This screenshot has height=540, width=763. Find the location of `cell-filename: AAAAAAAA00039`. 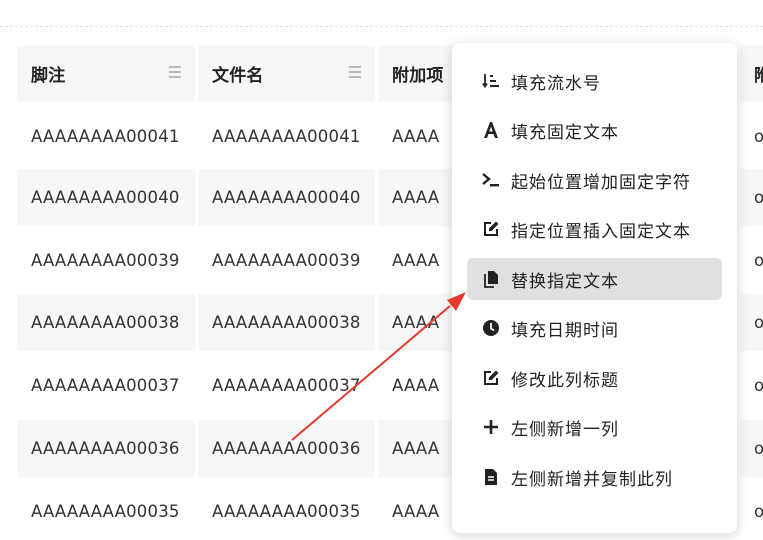

cell-filename: AAAAAAAA00039 is located at coordinates (286, 260).